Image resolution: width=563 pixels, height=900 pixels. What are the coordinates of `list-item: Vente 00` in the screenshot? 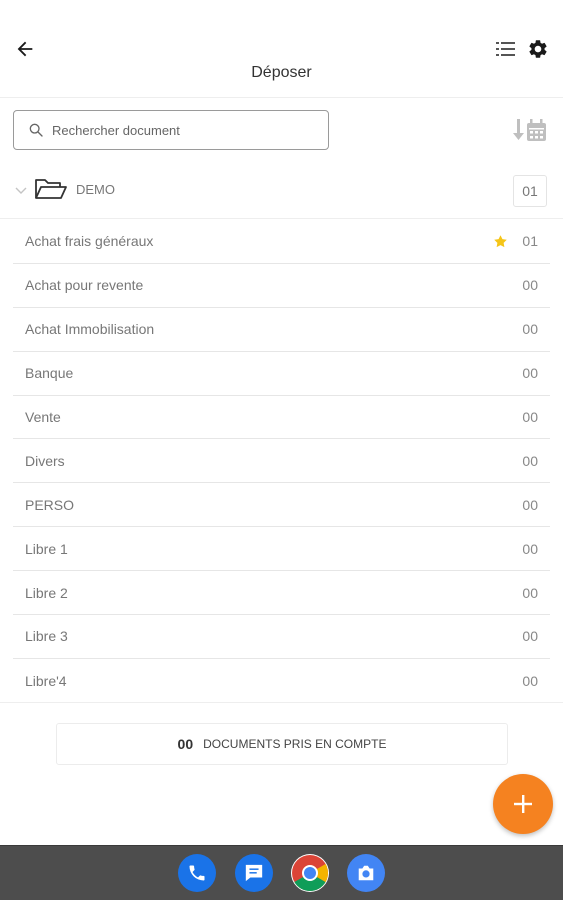 It's located at (281, 418).